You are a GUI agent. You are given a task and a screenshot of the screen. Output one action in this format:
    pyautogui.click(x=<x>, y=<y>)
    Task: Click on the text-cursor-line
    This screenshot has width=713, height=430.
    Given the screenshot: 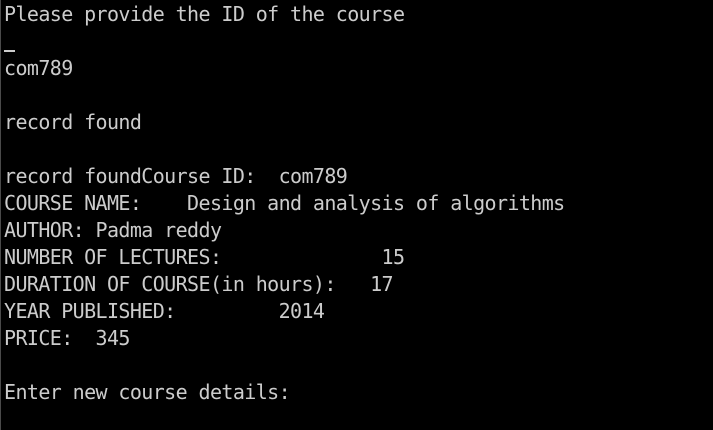 What is the action you would take?
    pyautogui.click(x=358, y=41)
    